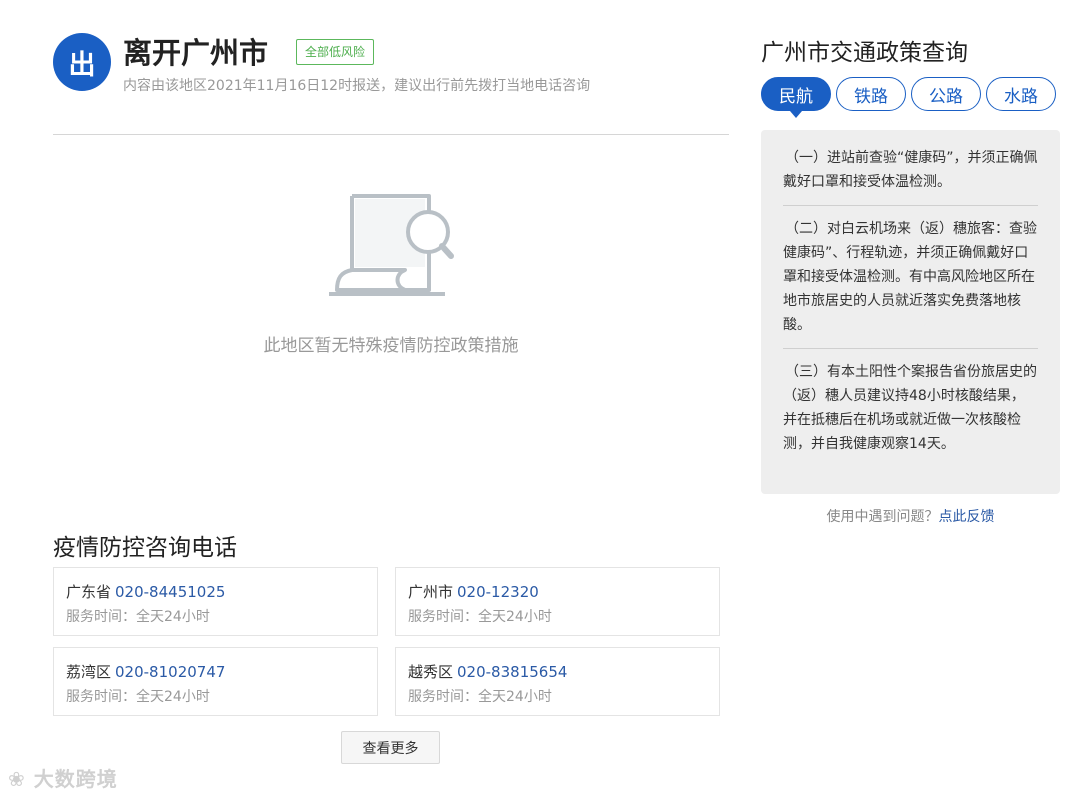 This screenshot has width=1080, height=800. I want to click on document-search-icon, so click(391, 245).